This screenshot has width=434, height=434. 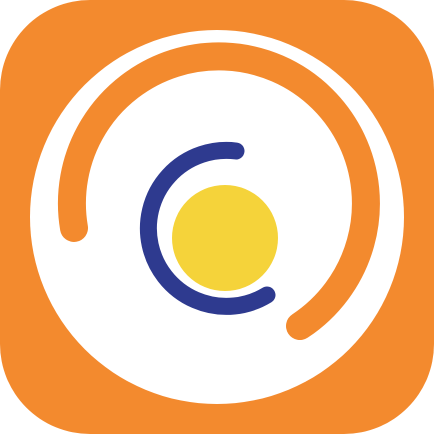 What do you see at coordinates (225, 238) in the screenshot?
I see `yellow-sun` at bounding box center [225, 238].